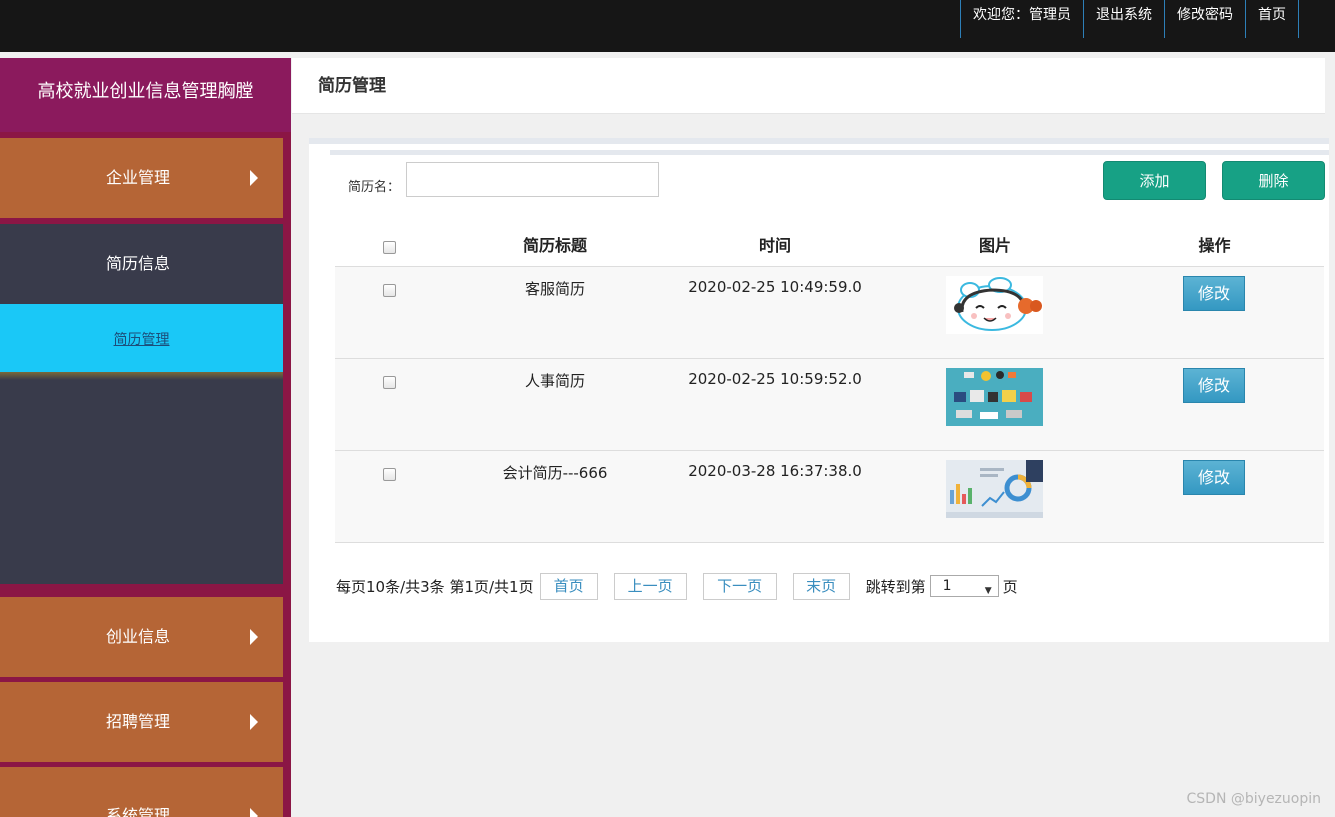  Describe the element at coordinates (554, 381) in the screenshot. I see `resume-title: 人事简历` at that location.